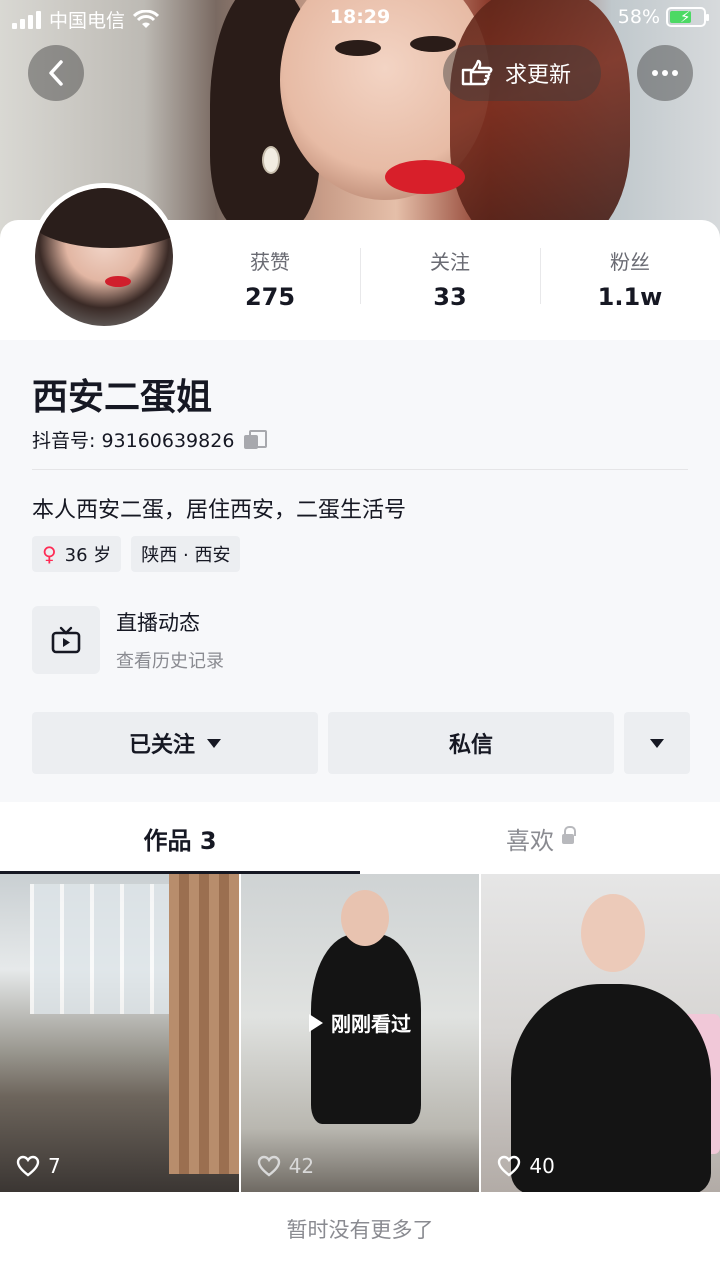 The height and width of the screenshot is (1280, 720). Describe the element at coordinates (256, 439) in the screenshot. I see `copy-icon` at that location.